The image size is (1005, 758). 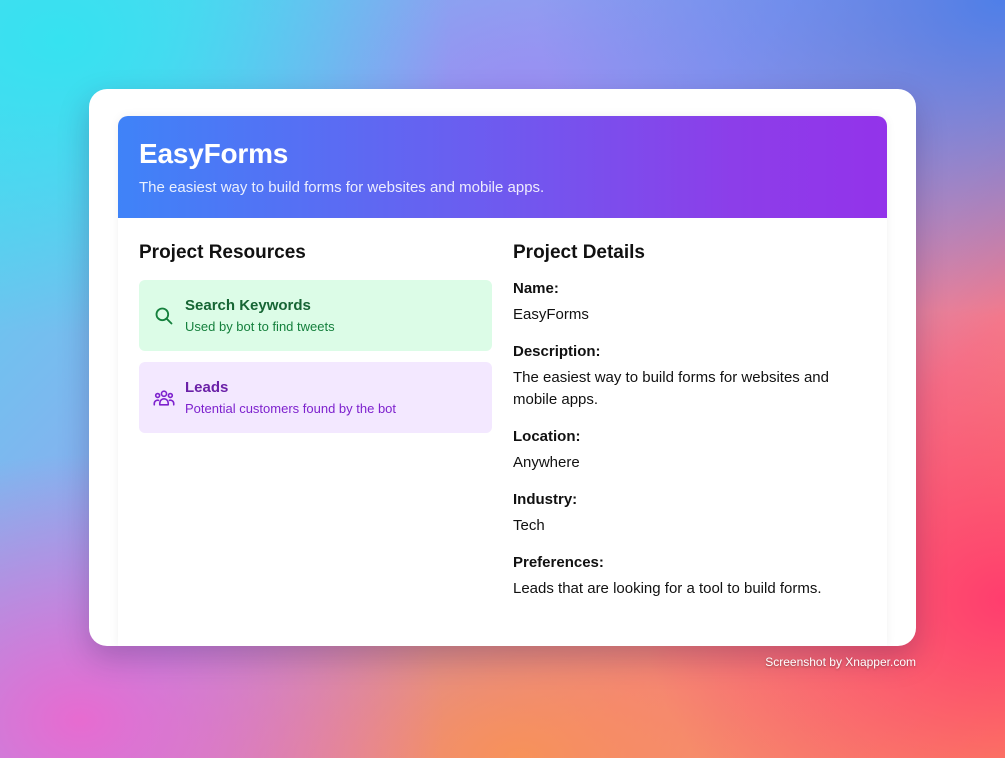 What do you see at coordinates (222, 252) in the screenshot?
I see `resources-heading: Project Resources` at bounding box center [222, 252].